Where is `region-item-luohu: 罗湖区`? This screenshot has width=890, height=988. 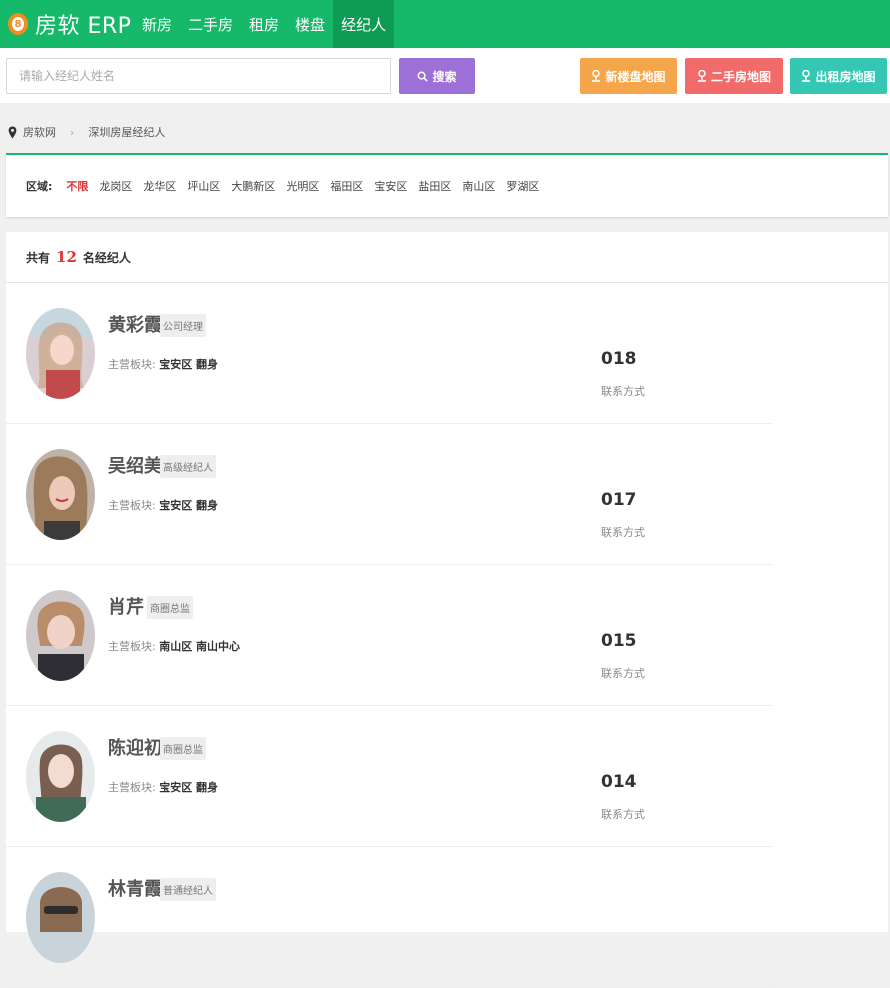 region-item-luohu: 罗湖区 is located at coordinates (522, 186).